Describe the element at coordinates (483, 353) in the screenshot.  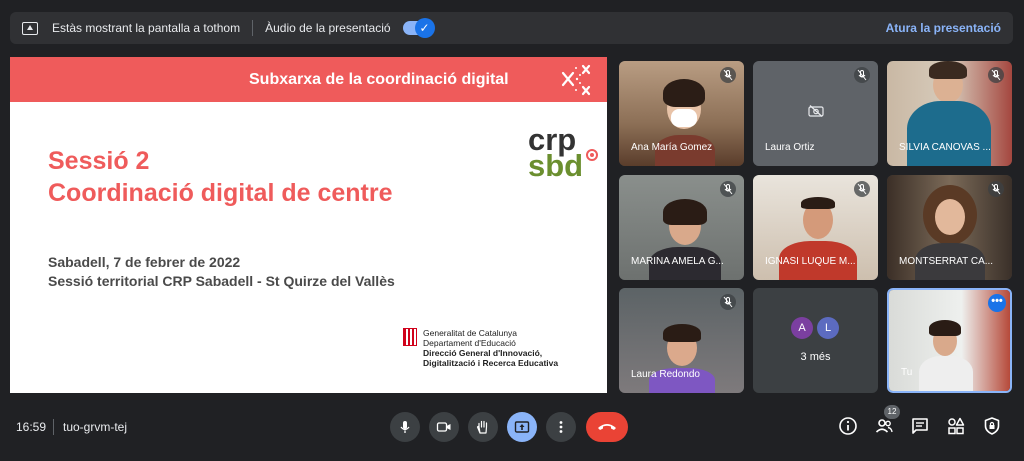
I see `gencat-line-3: Direcció General d'Innovació,` at that location.